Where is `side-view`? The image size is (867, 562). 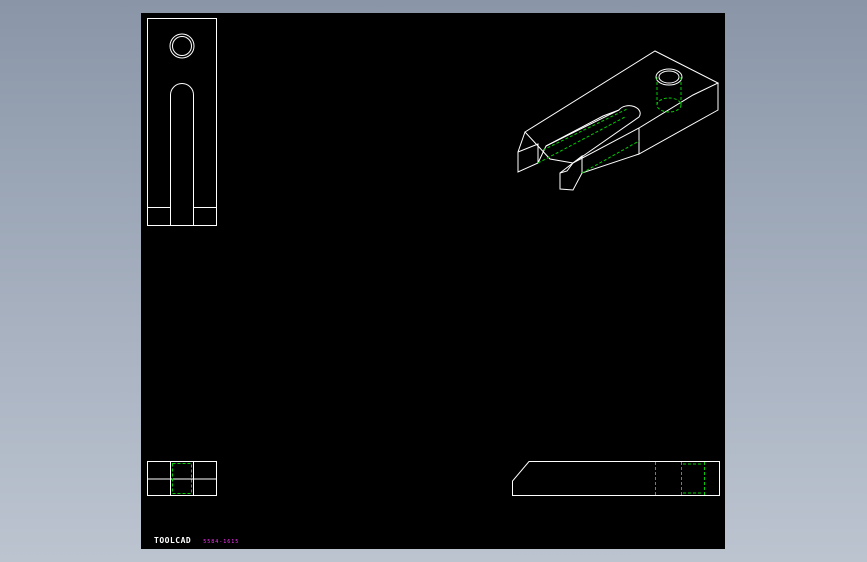
side-view is located at coordinates (182, 478).